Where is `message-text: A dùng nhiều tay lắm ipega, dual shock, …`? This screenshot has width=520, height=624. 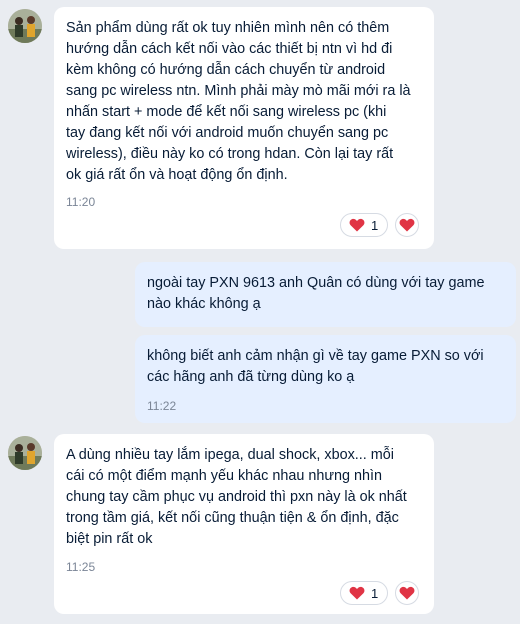
message-text: A dùng nhiều tay lắm ipega, dual shock, … is located at coordinates (236, 497).